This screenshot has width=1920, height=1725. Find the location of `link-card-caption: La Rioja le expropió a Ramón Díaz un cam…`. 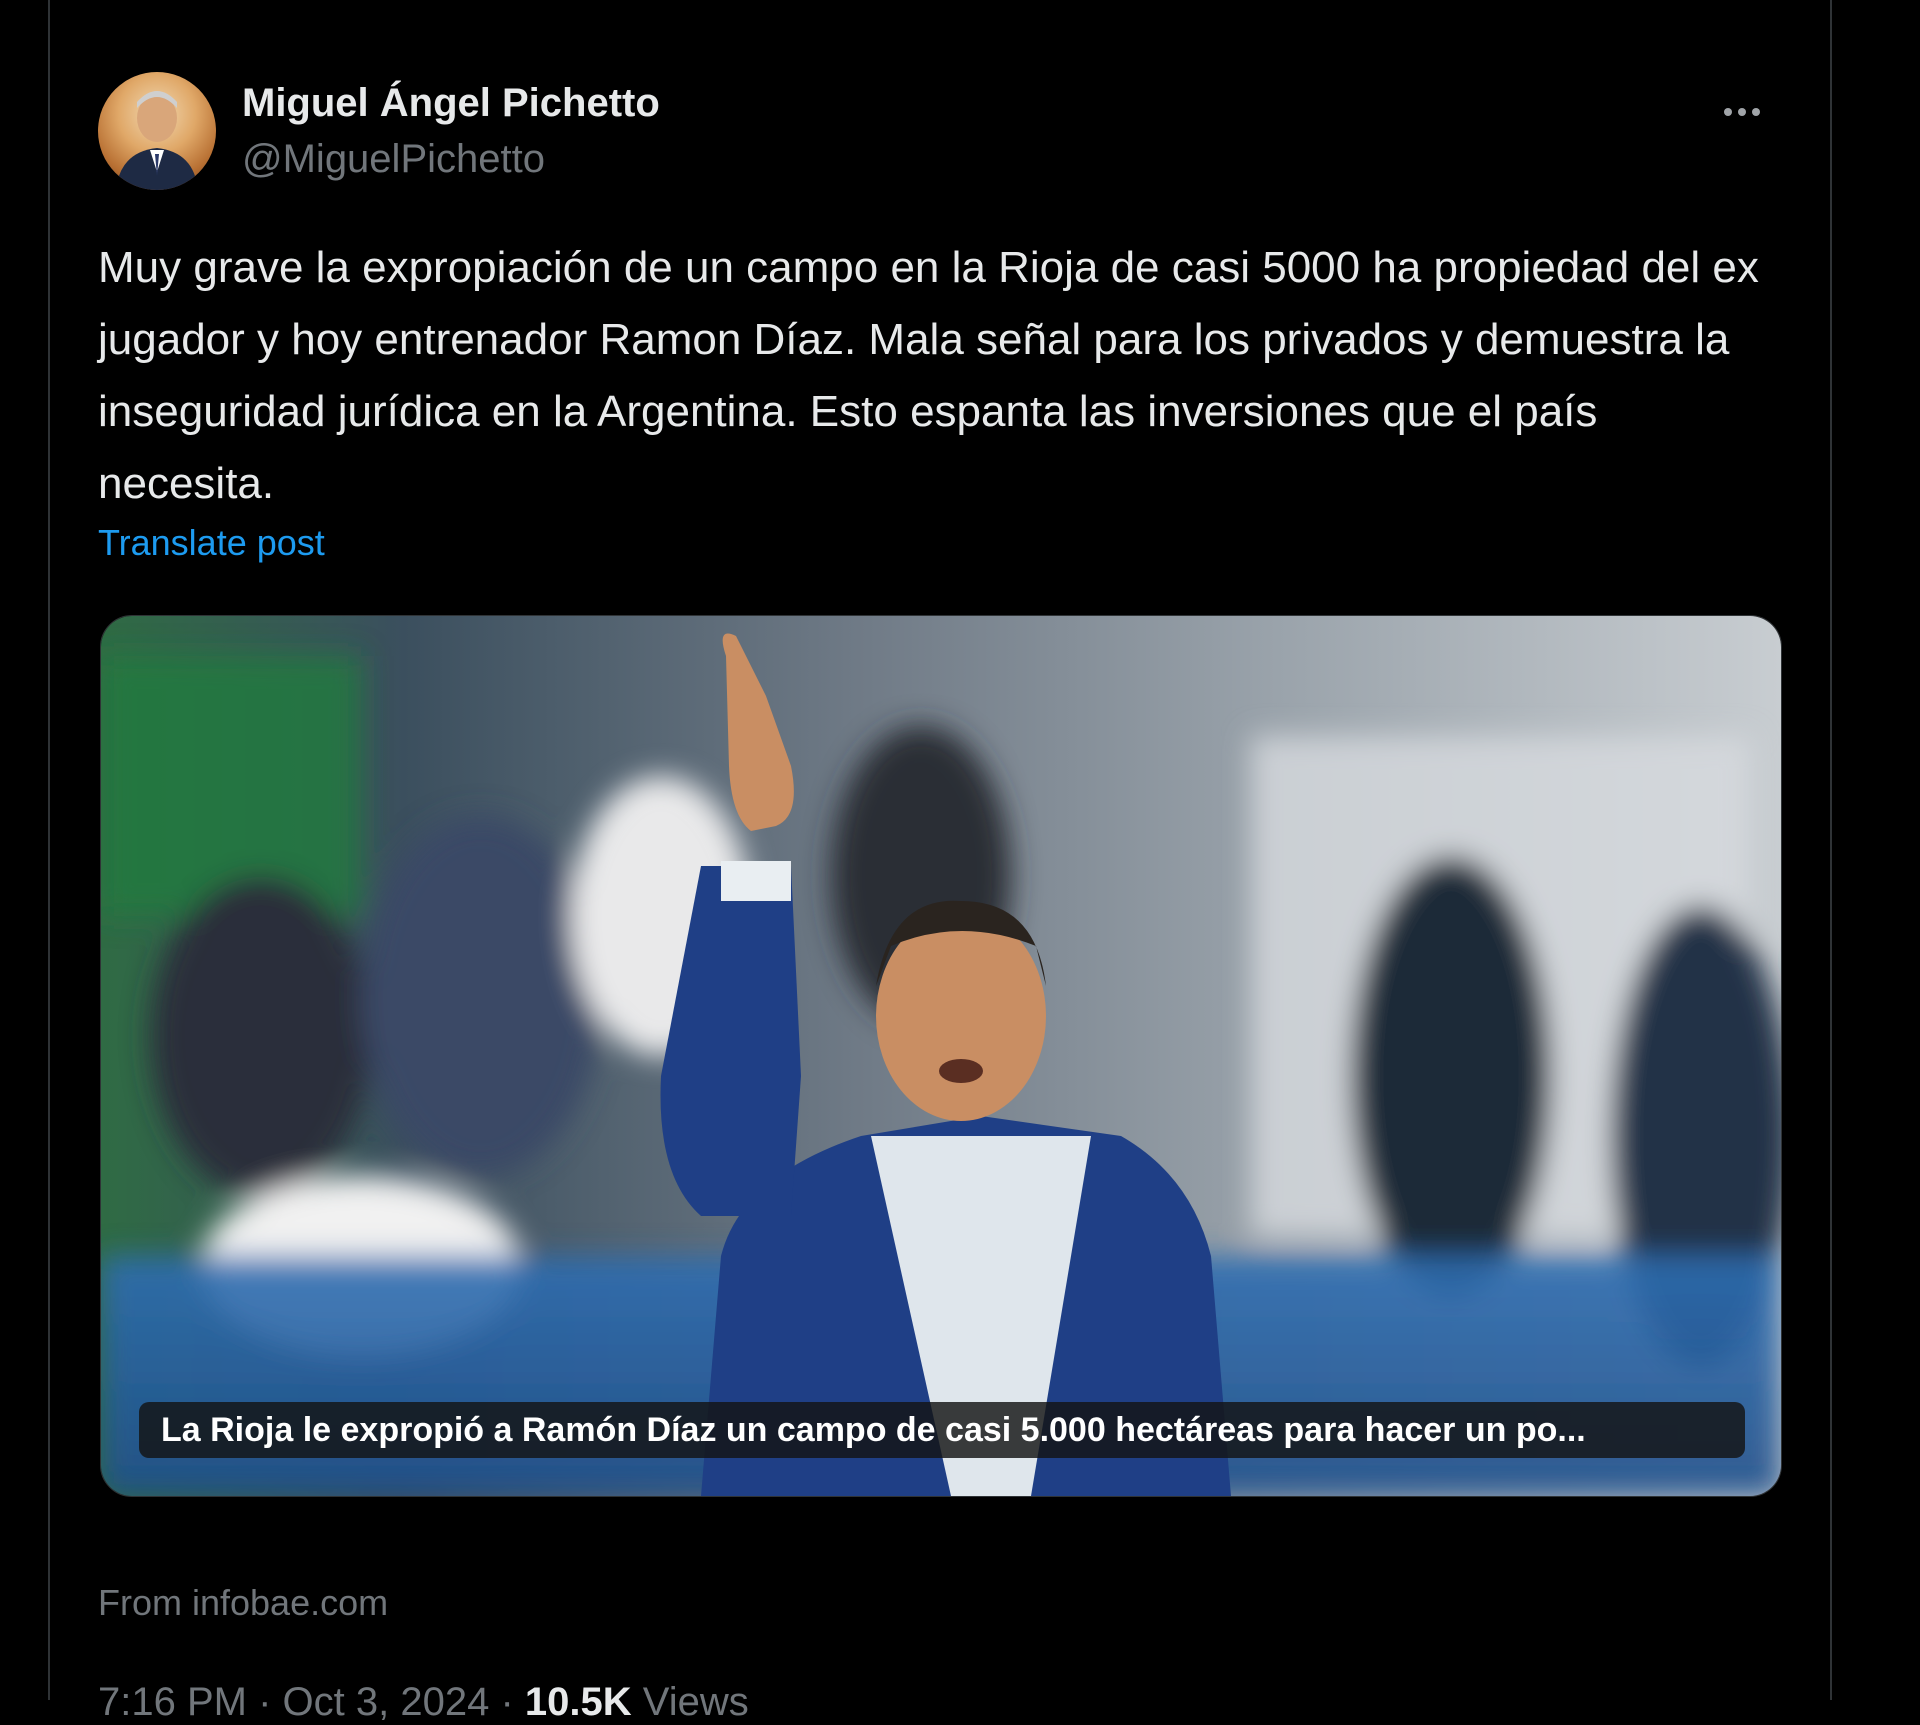

link-card-caption: La Rioja le expropió a Ramón Díaz un cam… is located at coordinates (942, 1430).